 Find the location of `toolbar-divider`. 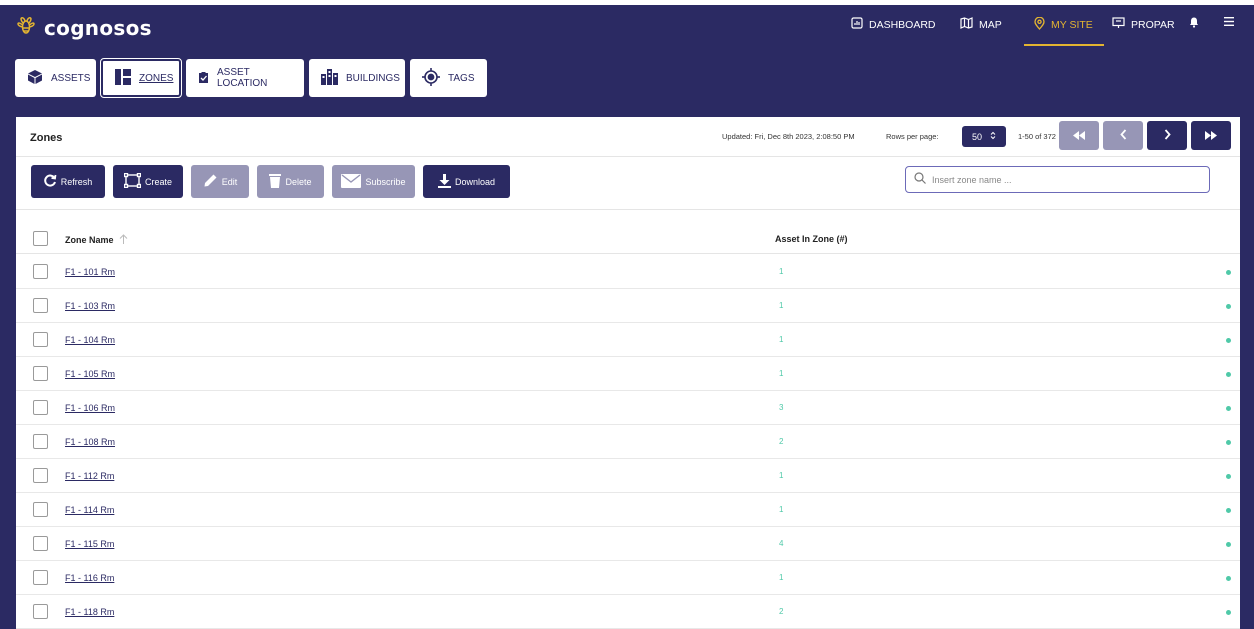

toolbar-divider is located at coordinates (628, 209).